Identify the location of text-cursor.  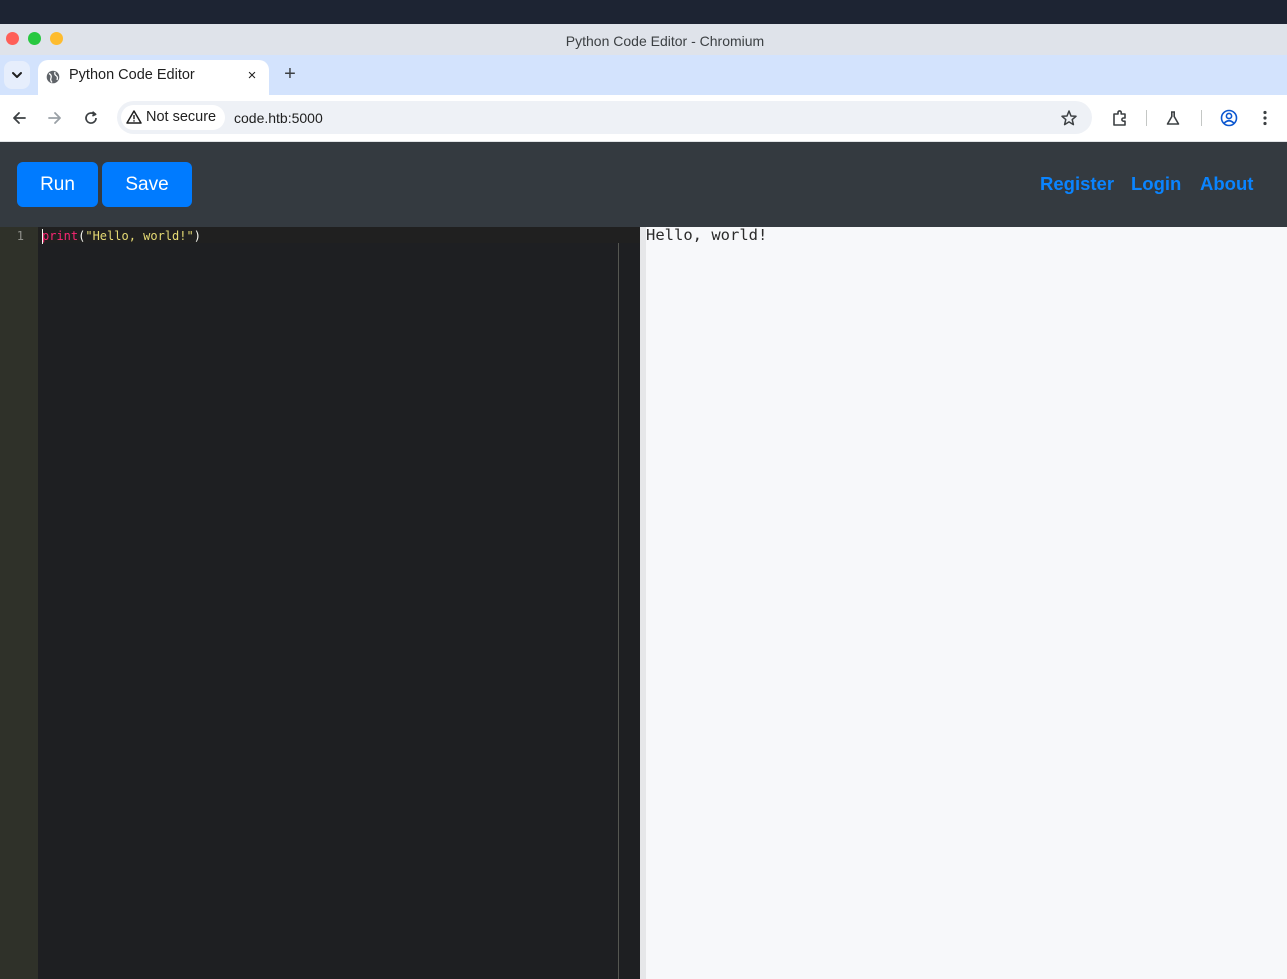
(42, 236).